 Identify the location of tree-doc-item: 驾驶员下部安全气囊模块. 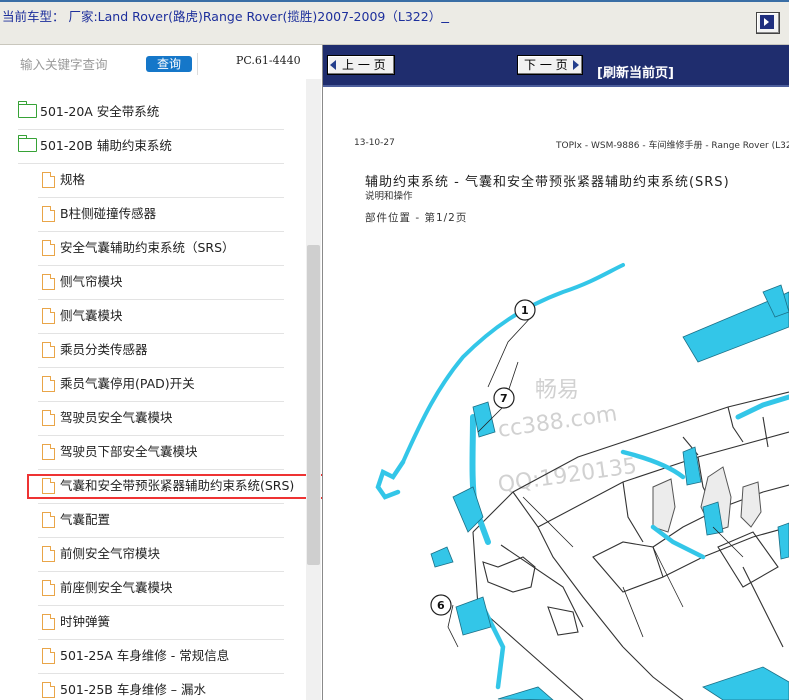
(161, 452).